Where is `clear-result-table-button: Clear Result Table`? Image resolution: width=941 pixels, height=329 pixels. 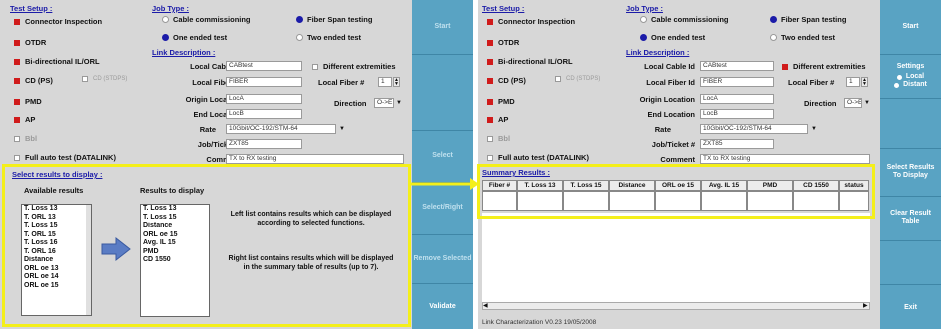
clear-result-table-button: Clear Result Table is located at coordinates (910, 218).